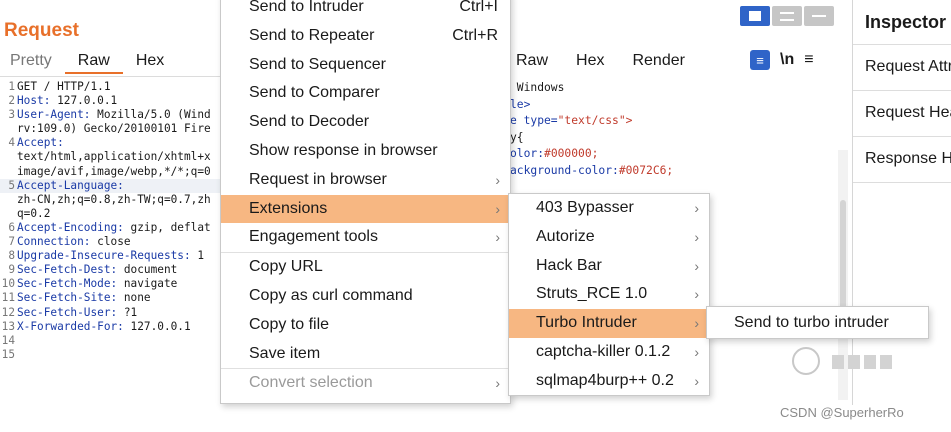 Image resolution: width=951 pixels, height=432 pixels. Describe the element at coordinates (675, 138) in the screenshot. I see `response-code-line: y{` at that location.